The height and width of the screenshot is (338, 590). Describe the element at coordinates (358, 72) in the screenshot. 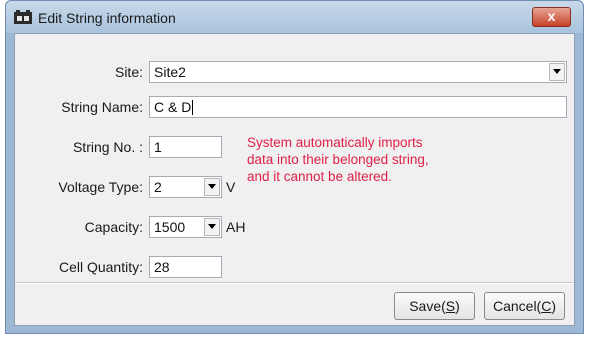

I see `site-select: Site2` at that location.